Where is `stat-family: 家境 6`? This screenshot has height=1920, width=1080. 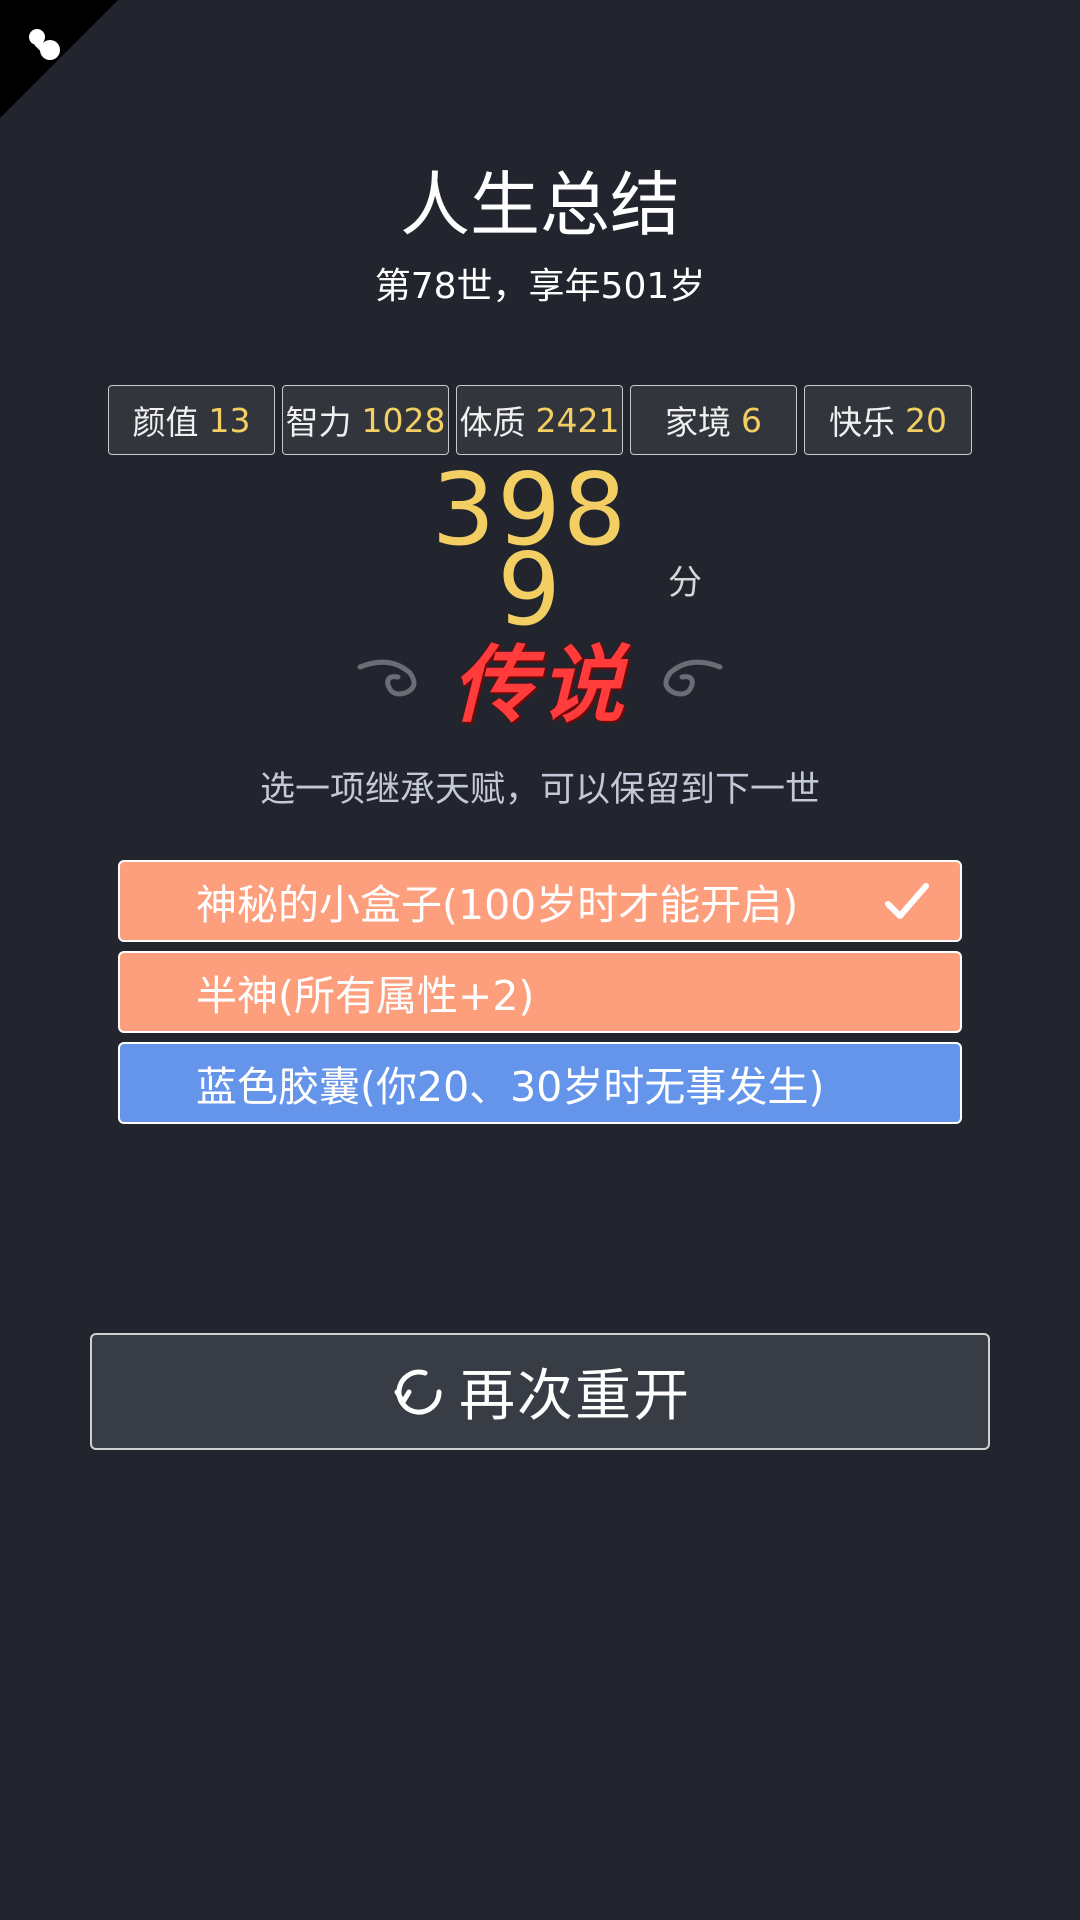 stat-family: 家境 6 is located at coordinates (713, 420).